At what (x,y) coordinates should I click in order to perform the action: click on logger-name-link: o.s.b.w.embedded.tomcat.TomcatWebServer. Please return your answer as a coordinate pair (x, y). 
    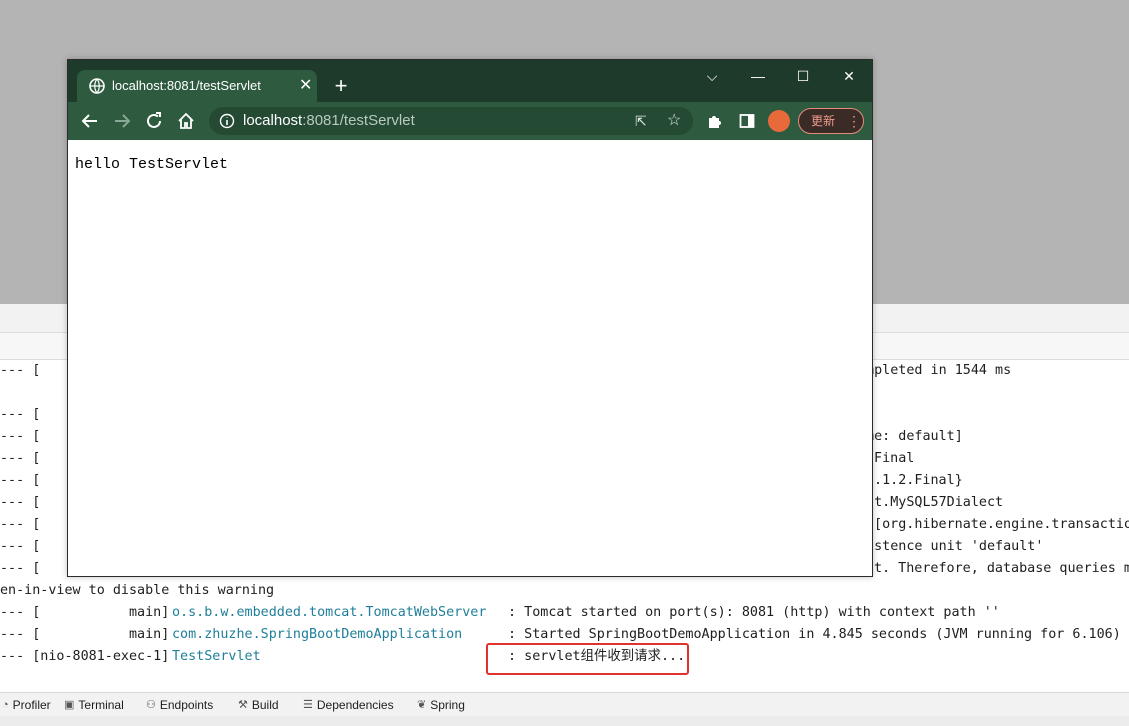
    Looking at the image, I should click on (329, 613).